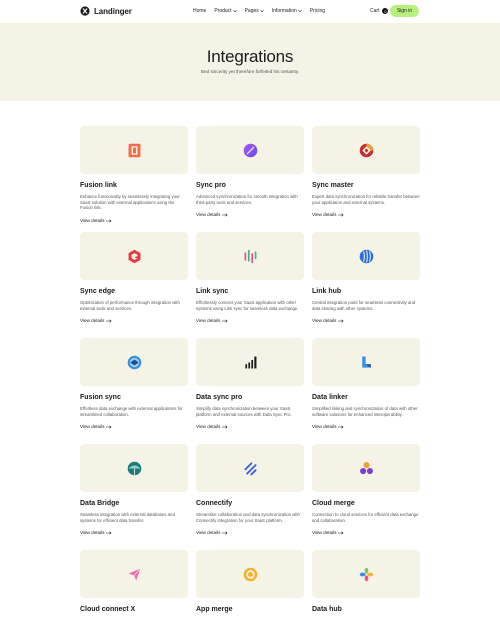 This screenshot has width=500, height=625. Describe the element at coordinates (327, 291) in the screenshot. I see `card-title: Link hub` at that location.